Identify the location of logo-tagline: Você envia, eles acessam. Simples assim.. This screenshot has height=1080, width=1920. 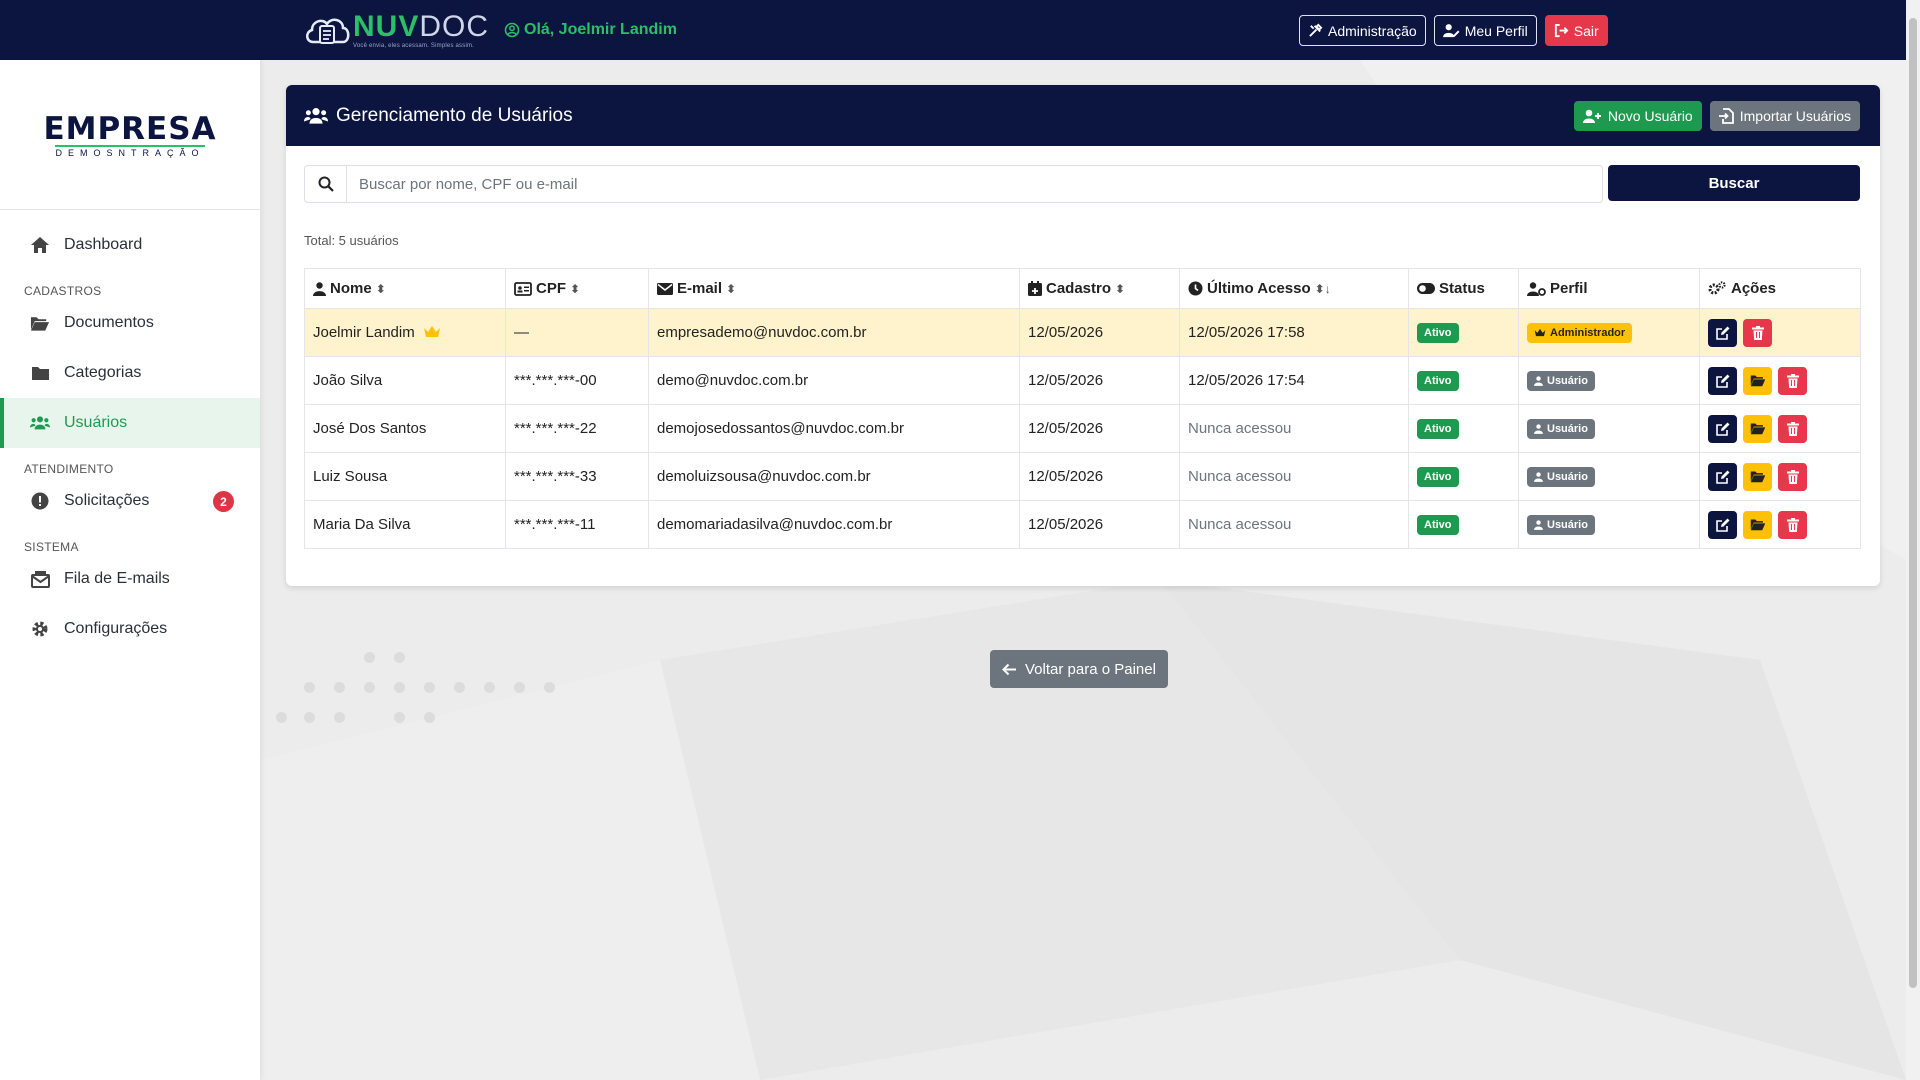
(414, 45).